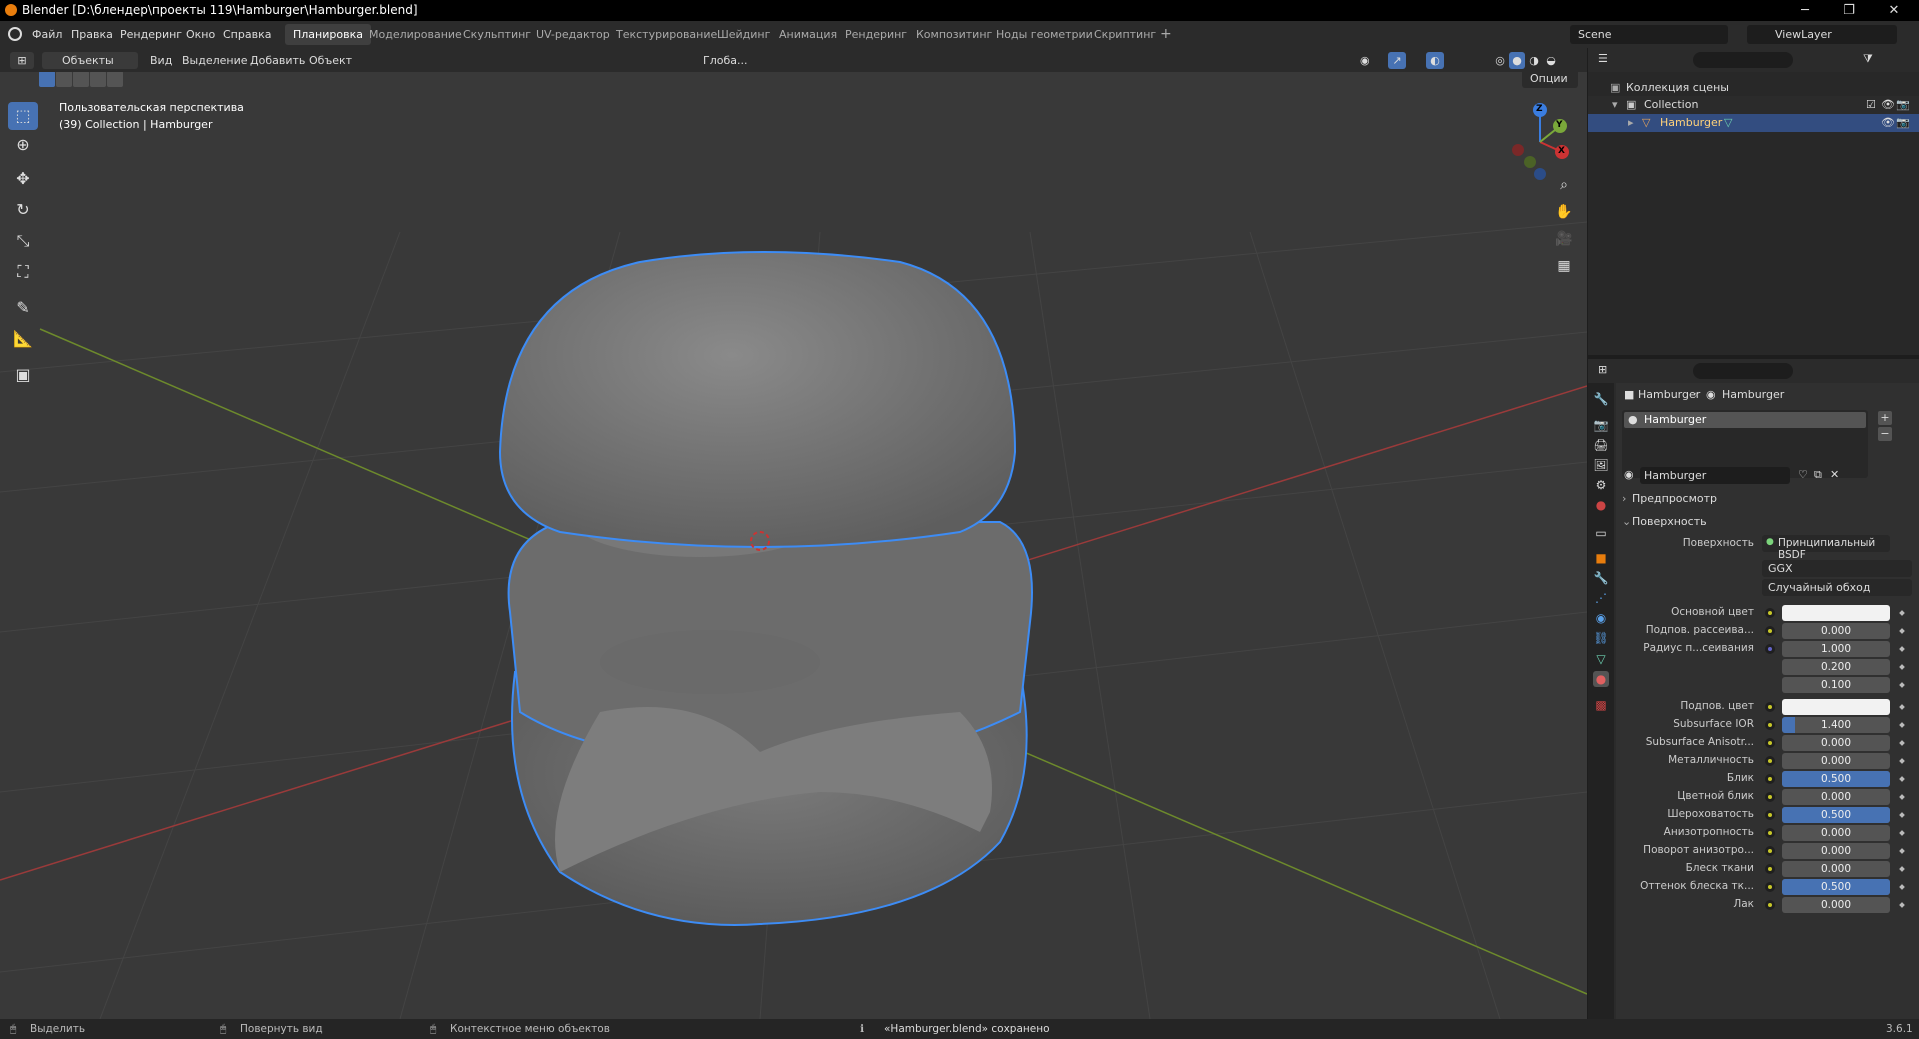  I want to click on add-slot-button: +, so click(1885, 418).